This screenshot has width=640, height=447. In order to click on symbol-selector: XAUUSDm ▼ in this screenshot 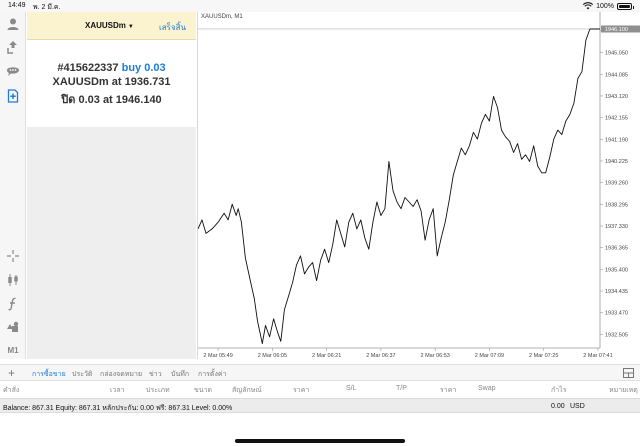, I will do `click(109, 25)`.